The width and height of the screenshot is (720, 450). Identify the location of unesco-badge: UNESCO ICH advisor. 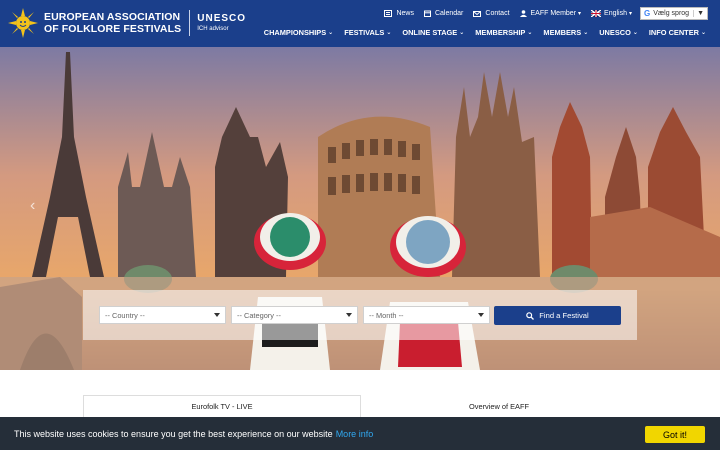
(221, 23).